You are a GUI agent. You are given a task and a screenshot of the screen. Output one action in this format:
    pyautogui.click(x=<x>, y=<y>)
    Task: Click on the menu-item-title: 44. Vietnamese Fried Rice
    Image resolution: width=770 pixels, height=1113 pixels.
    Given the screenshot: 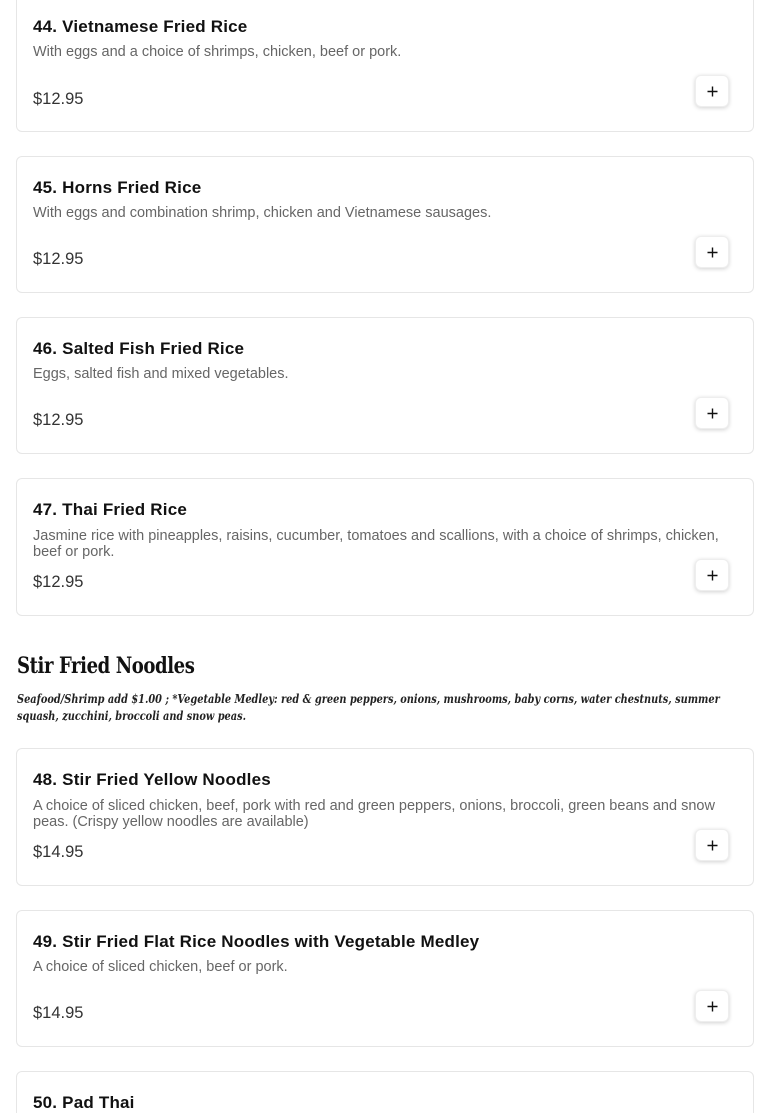 What is the action you would take?
    pyautogui.click(x=140, y=26)
    